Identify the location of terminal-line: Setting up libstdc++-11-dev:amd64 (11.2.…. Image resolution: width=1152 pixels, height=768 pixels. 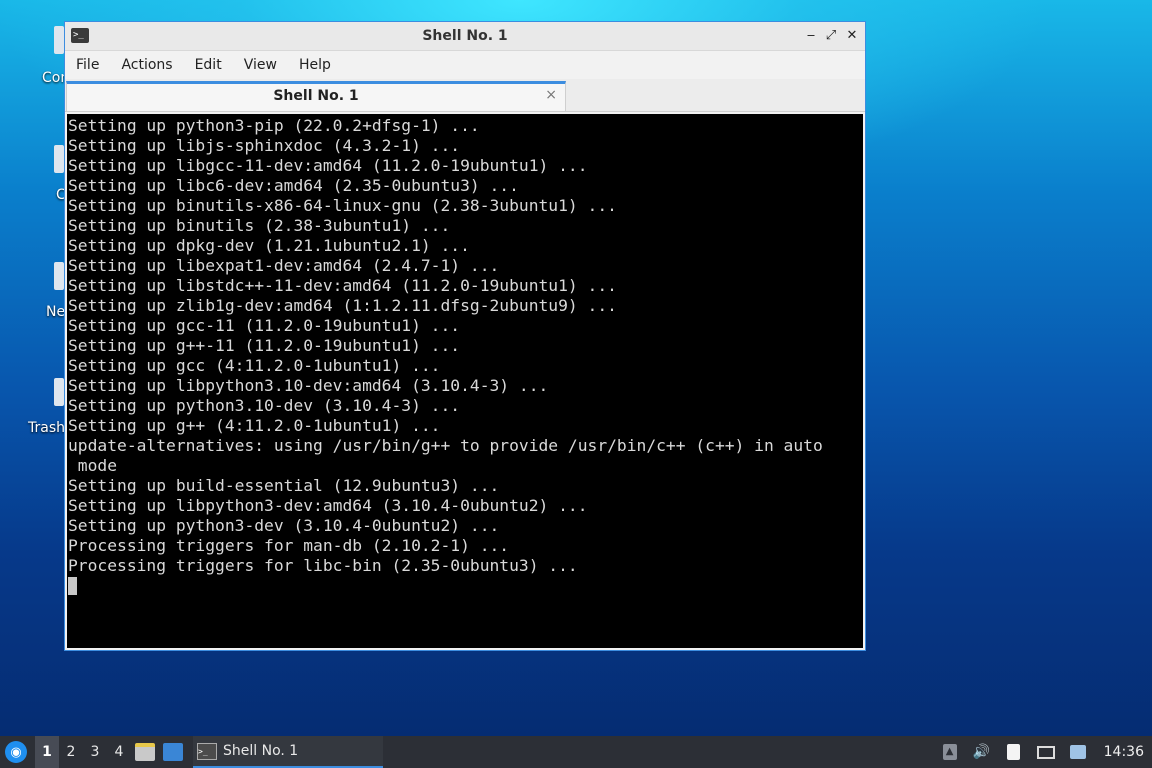
(342, 285).